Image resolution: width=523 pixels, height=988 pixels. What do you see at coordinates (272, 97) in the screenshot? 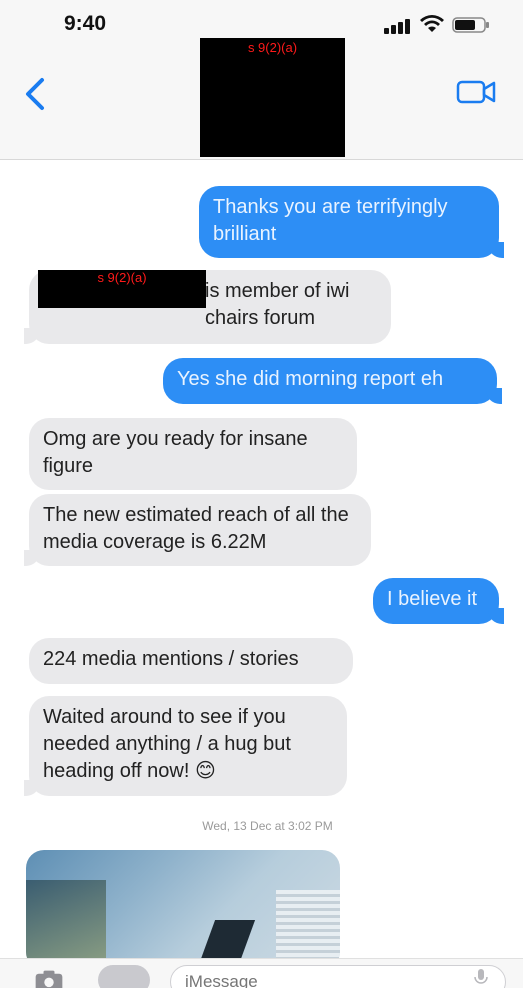
I see `contact-redaction: s 9(2)(a)` at bounding box center [272, 97].